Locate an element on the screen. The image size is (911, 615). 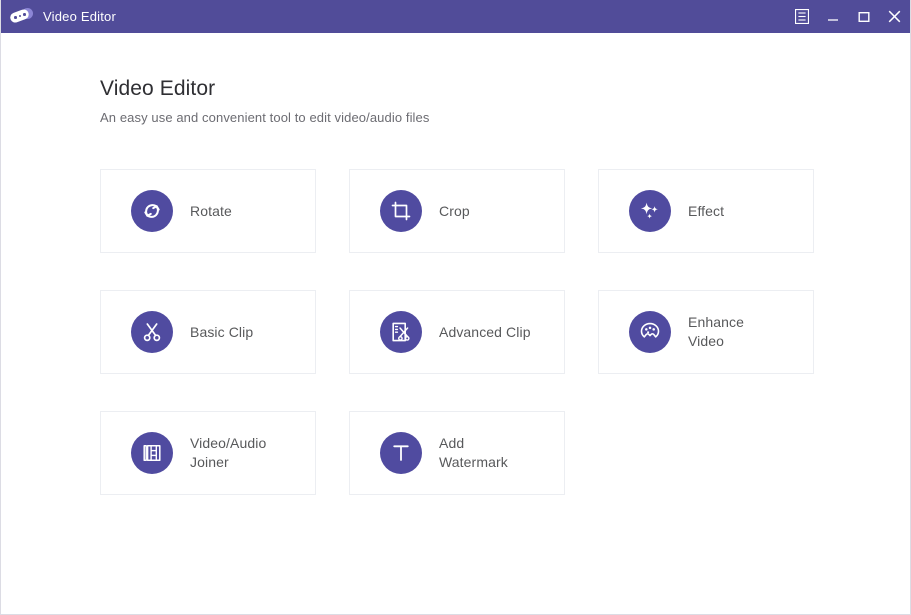
tool-card-video-audio-joiner: Video/Audio Joiner is located at coordinates (208, 453).